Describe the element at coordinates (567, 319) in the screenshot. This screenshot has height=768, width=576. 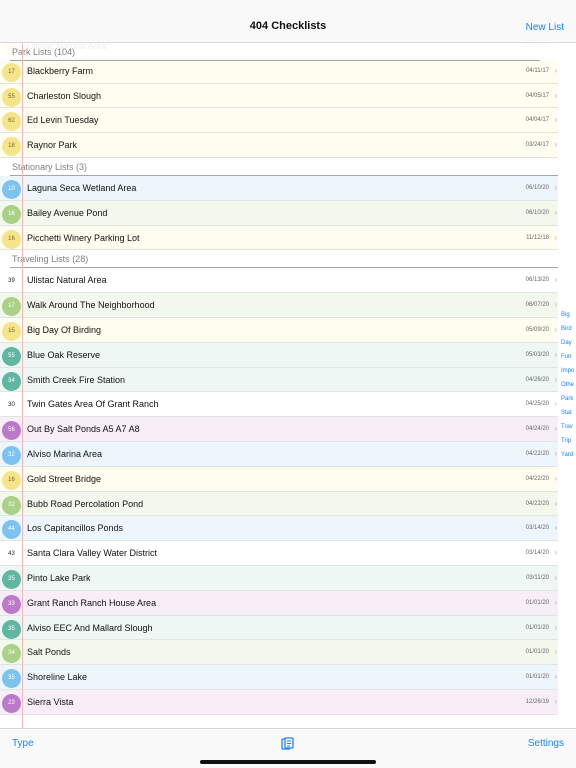
I see `section-index-item: Big` at that location.